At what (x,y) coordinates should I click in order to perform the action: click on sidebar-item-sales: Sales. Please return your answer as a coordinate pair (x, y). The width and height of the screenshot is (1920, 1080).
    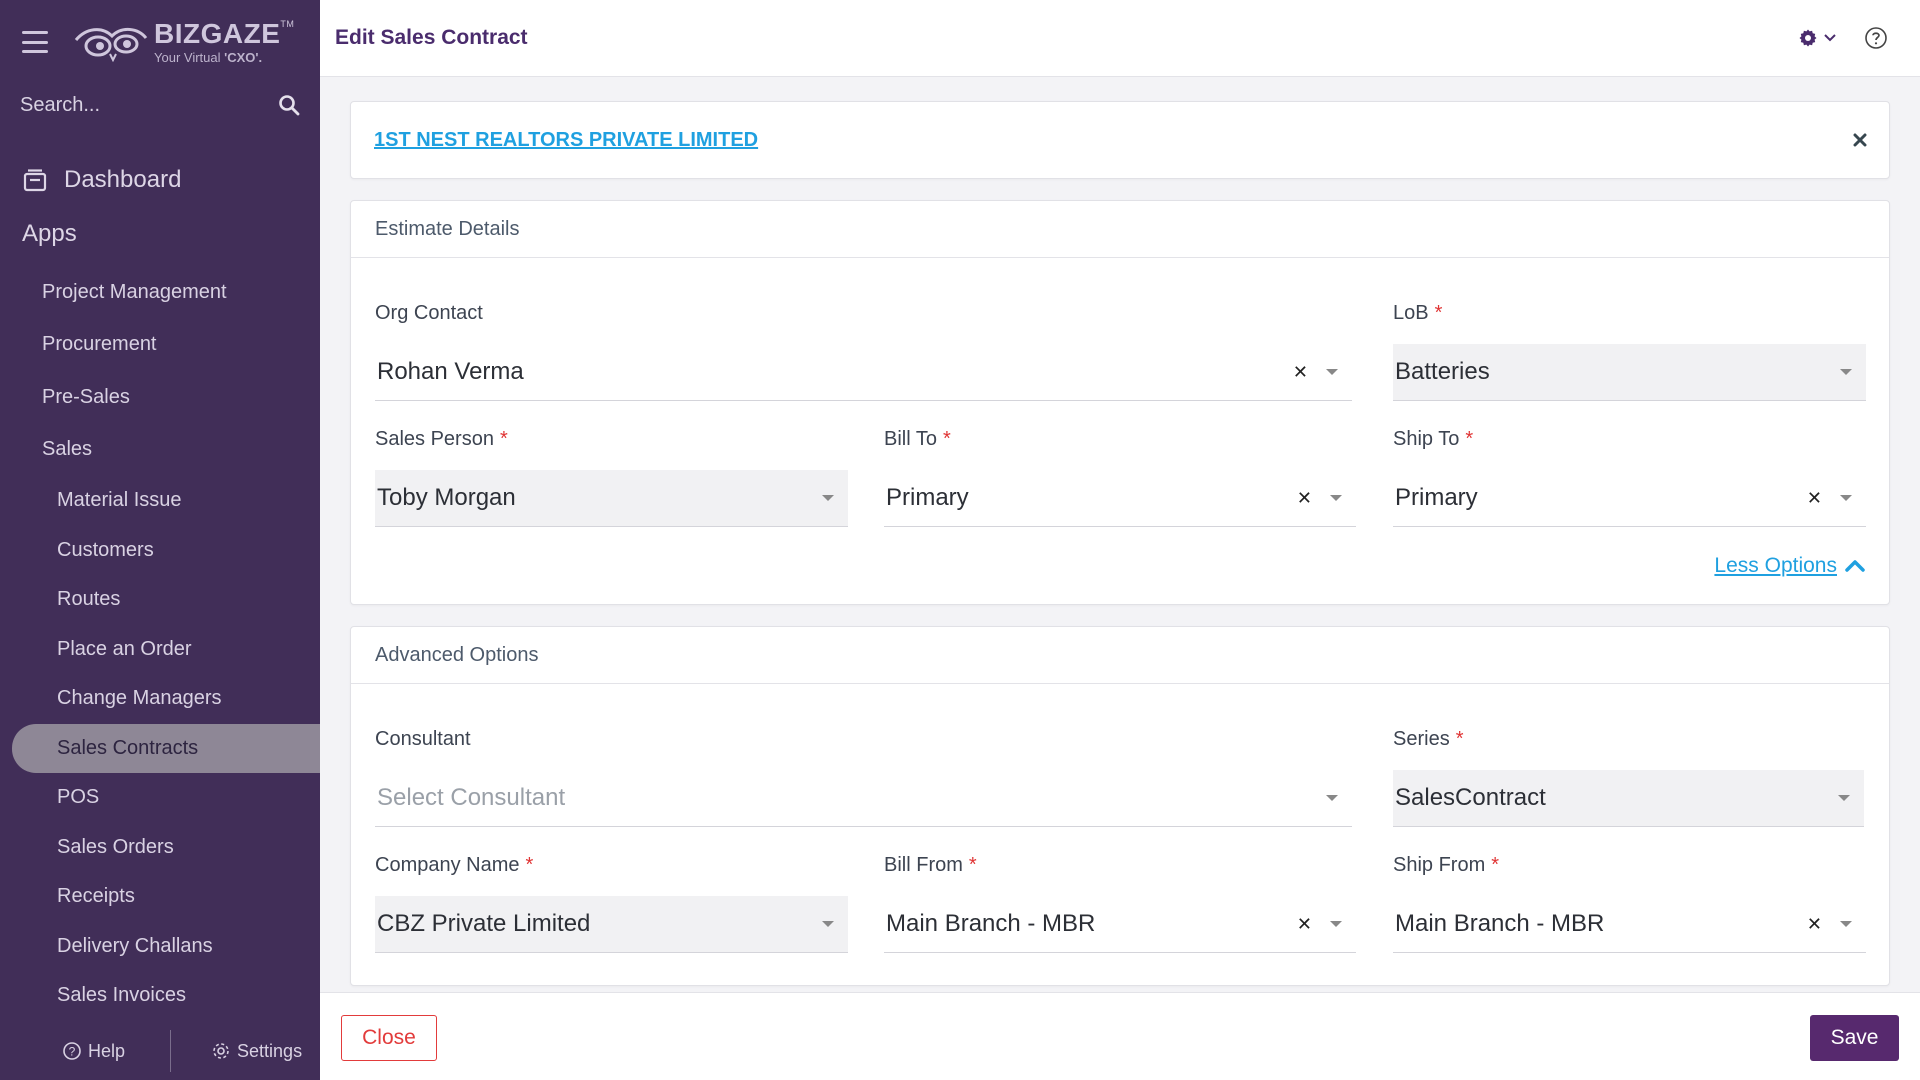
    Looking at the image, I should click on (160, 450).